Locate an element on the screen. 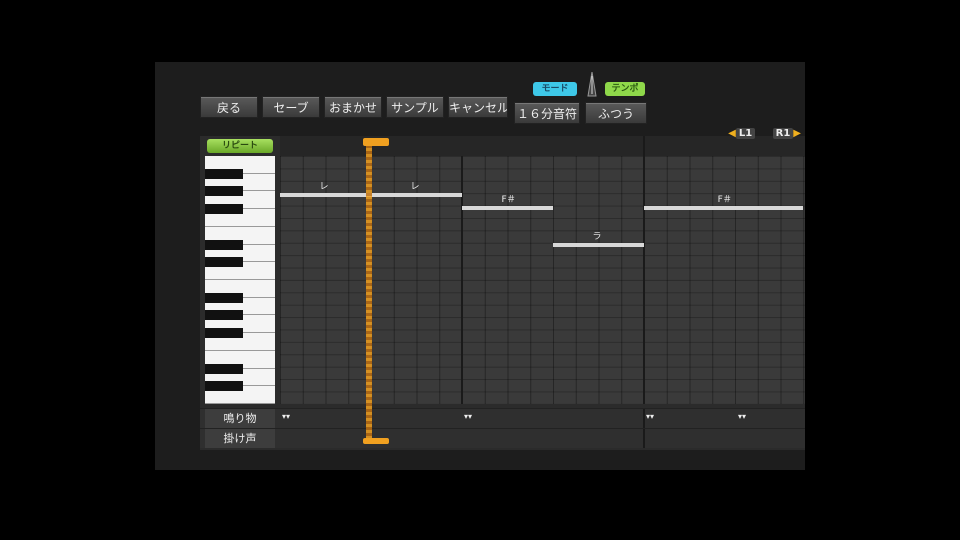  right-arrow-icon: ▶ is located at coordinates (797, 133).